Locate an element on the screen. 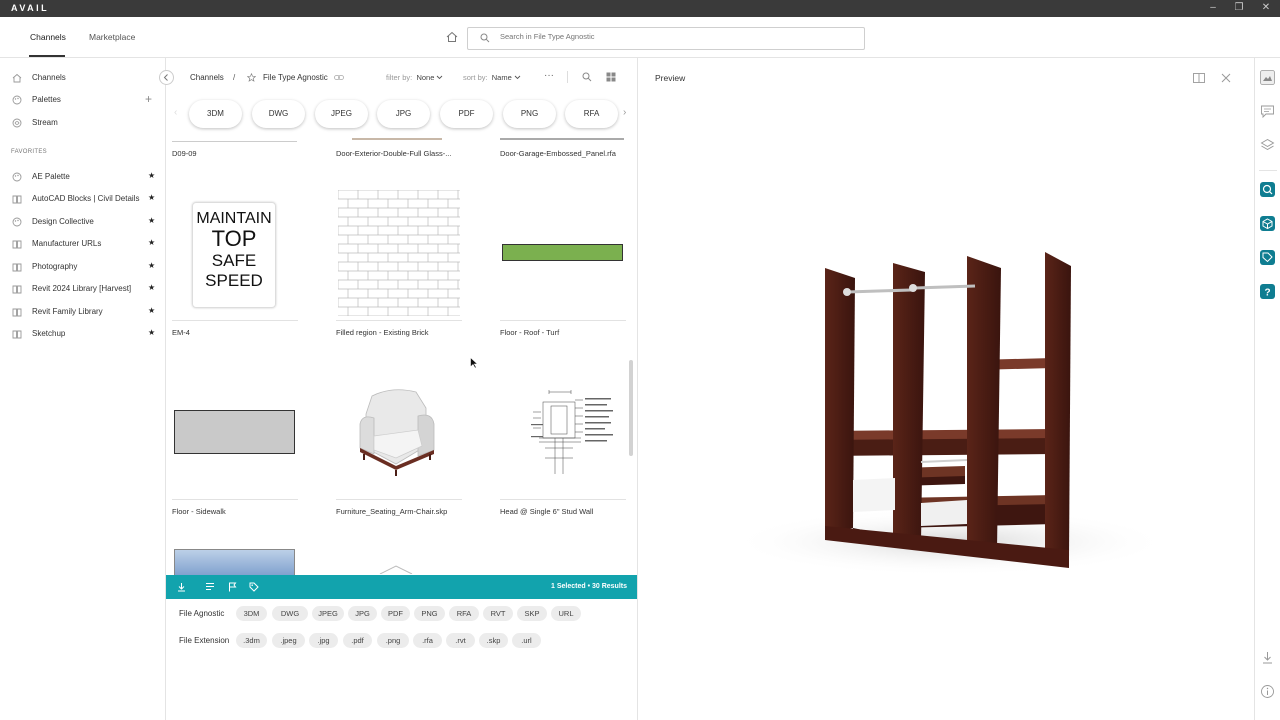  sort-by-dropdown: sort by: Name is located at coordinates (492, 77).